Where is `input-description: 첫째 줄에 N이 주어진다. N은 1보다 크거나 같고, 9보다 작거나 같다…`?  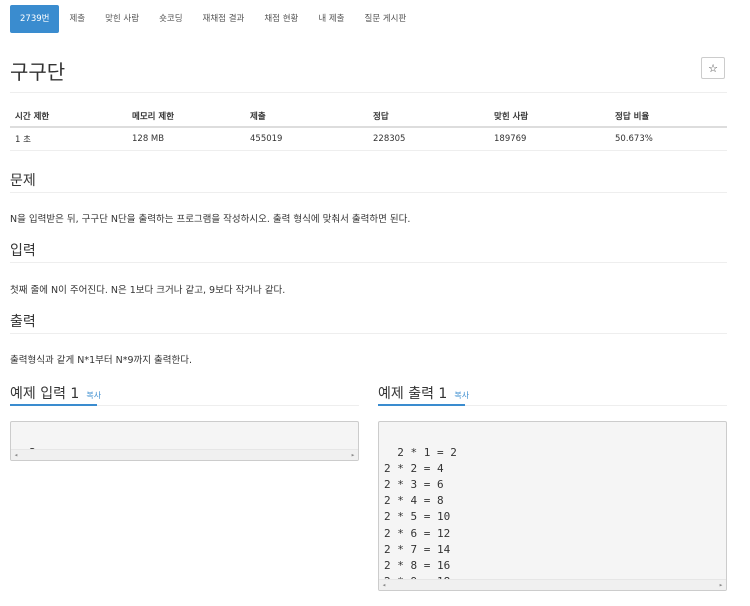 input-description: 첫째 줄에 N이 주어진다. N은 1보다 크거나 같고, 9보다 작거나 같다… is located at coordinates (148, 290).